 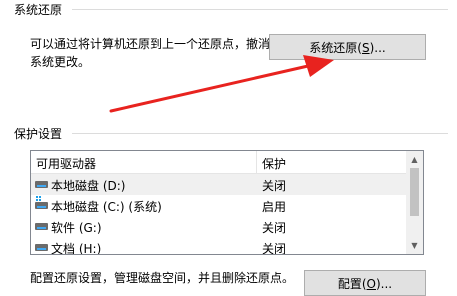 I want to click on scroll-down-icon: ▼, so click(x=414, y=245).